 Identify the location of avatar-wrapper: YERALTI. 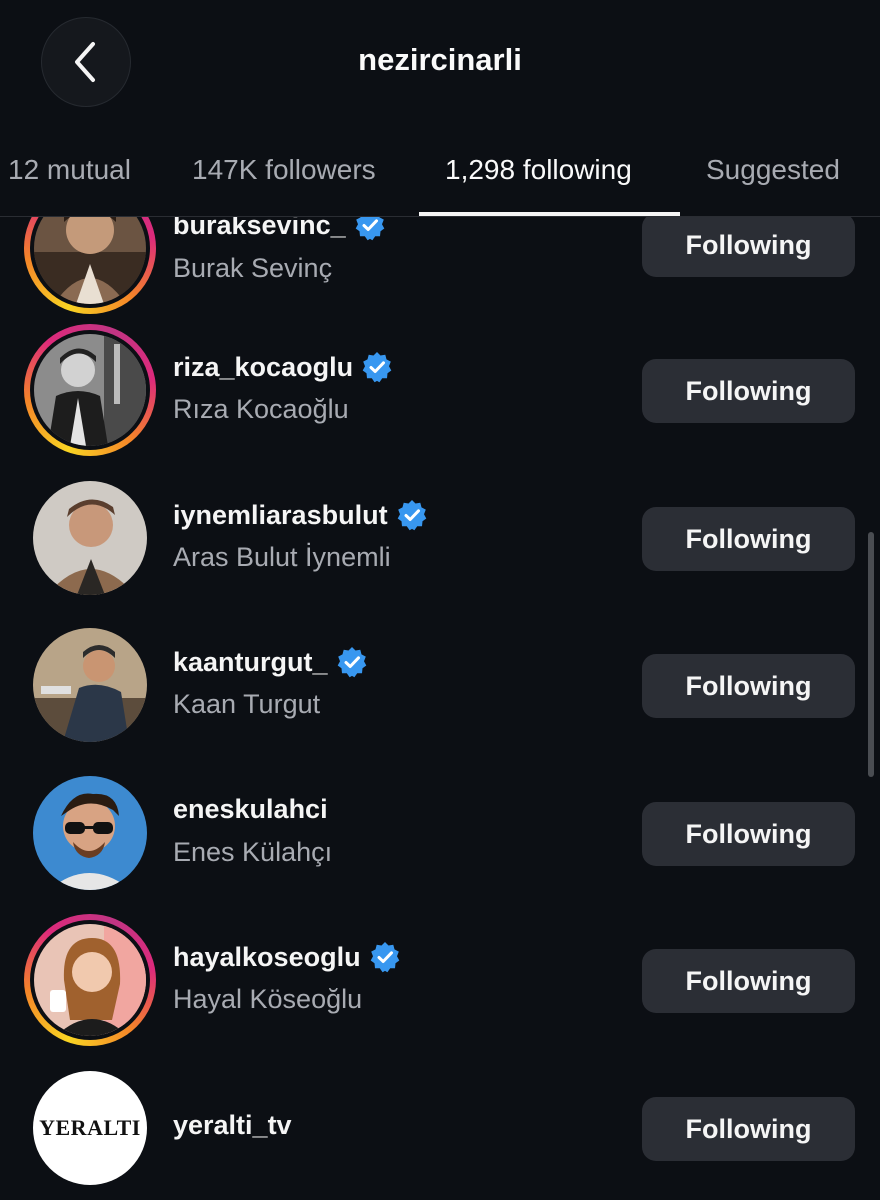
(90, 1128).